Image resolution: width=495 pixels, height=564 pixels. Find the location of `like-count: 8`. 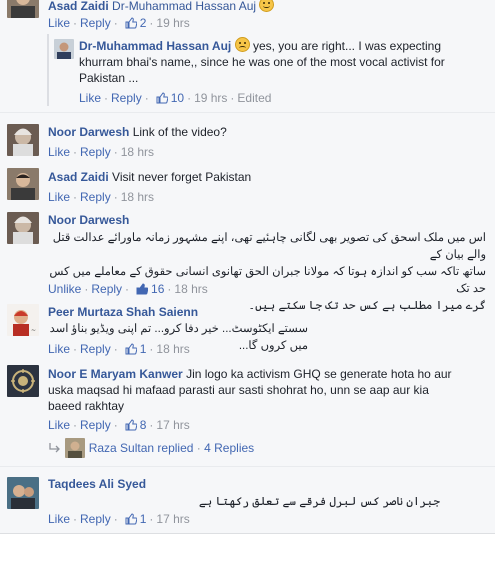

like-count: 8 is located at coordinates (143, 425).